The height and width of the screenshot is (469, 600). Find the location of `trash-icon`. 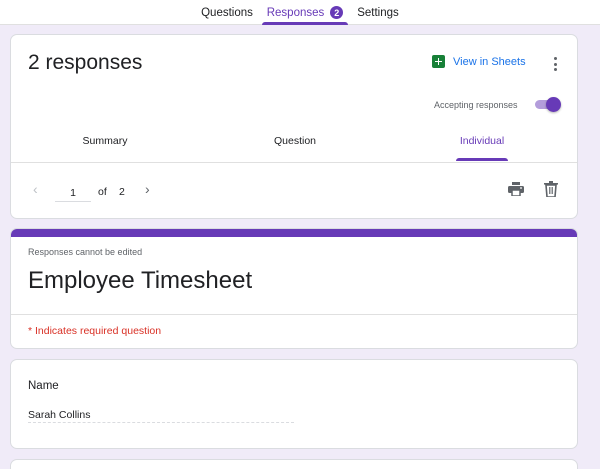

trash-icon is located at coordinates (551, 189).